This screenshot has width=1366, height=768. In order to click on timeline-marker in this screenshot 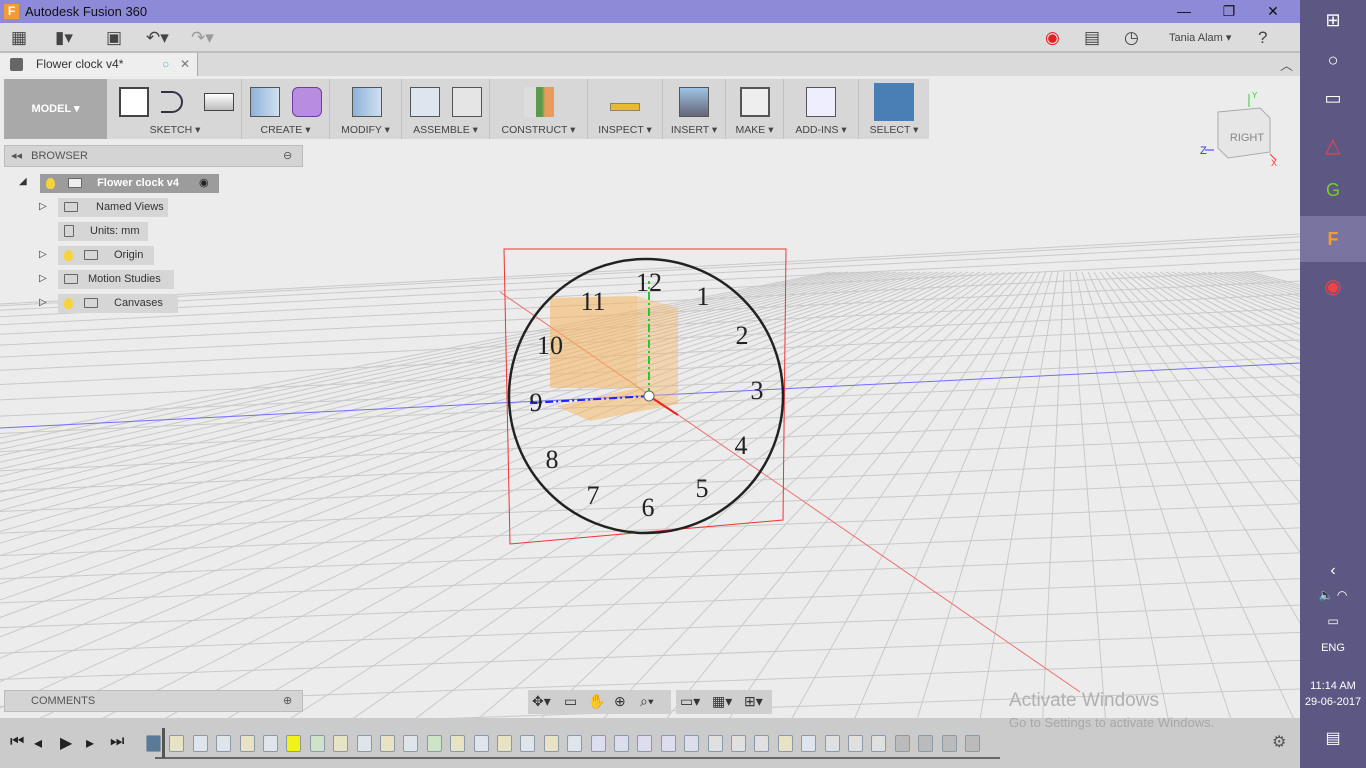, I will do `click(163, 743)`.